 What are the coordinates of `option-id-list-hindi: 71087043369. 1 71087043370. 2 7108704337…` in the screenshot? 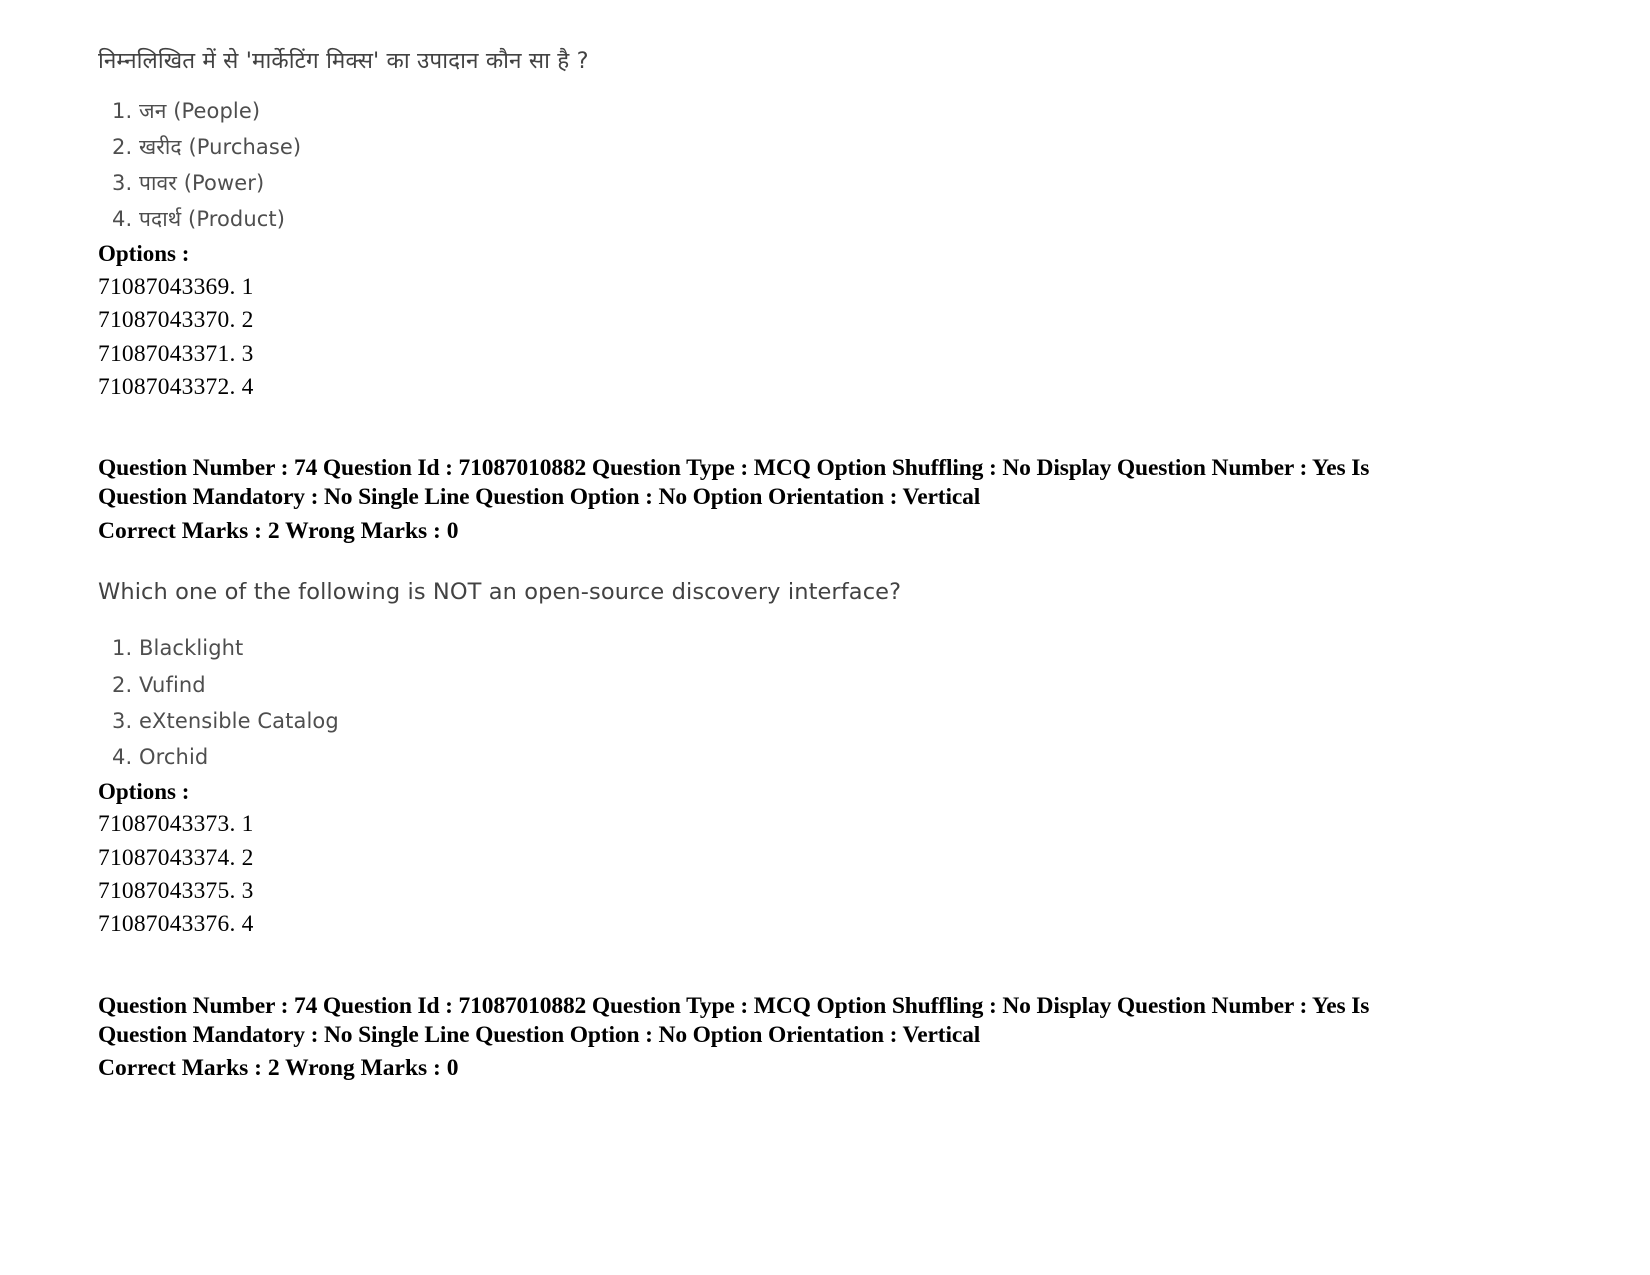 It's located at (763, 337).